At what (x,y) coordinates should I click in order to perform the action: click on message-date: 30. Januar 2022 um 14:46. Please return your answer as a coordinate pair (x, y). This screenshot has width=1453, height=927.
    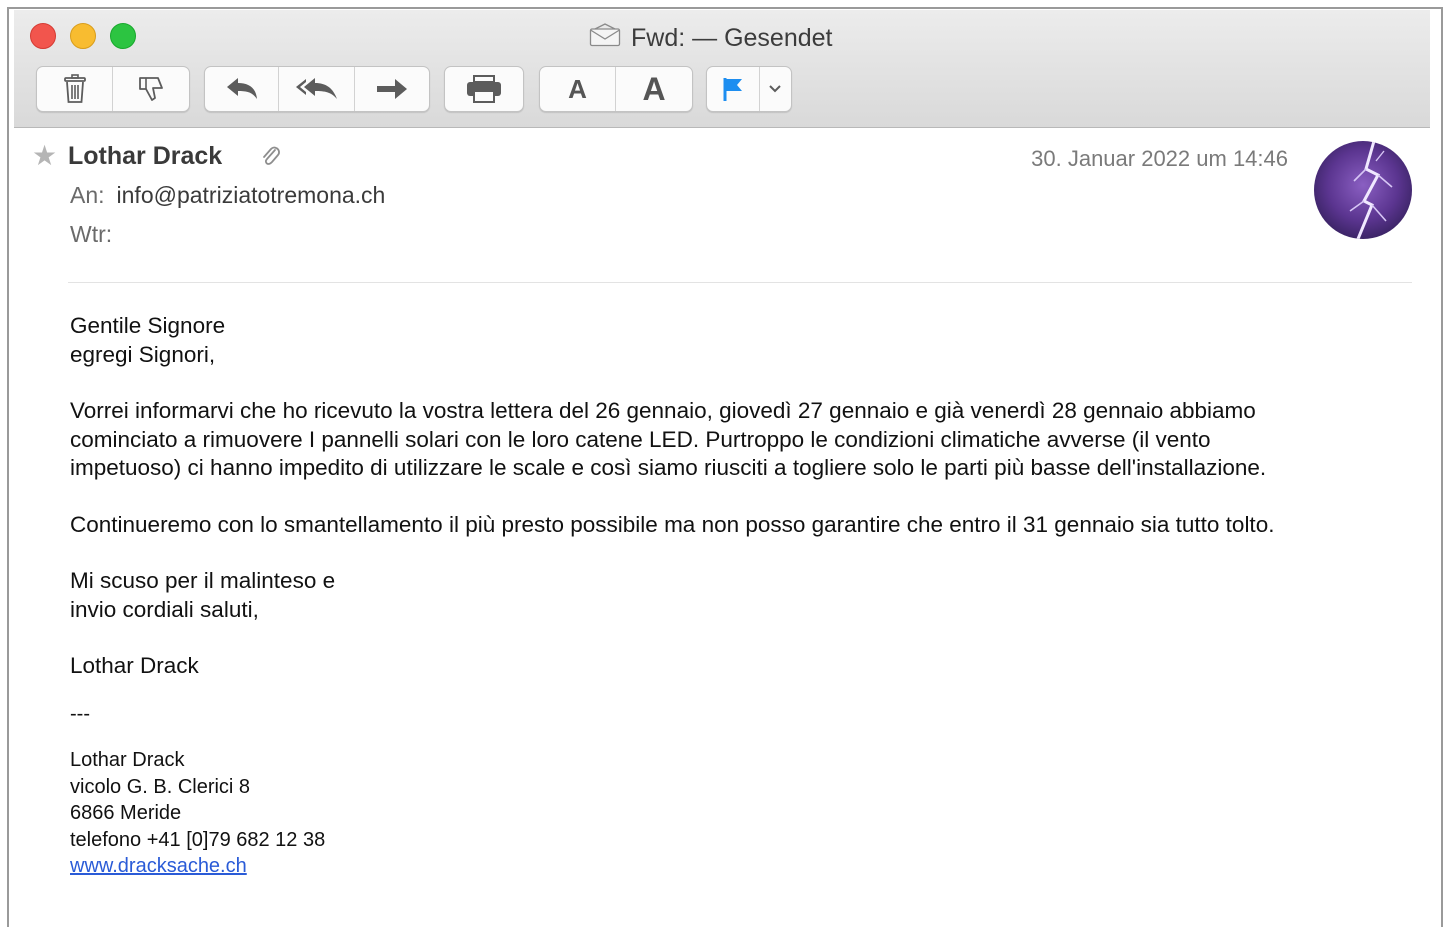
    Looking at the image, I should click on (1159, 158).